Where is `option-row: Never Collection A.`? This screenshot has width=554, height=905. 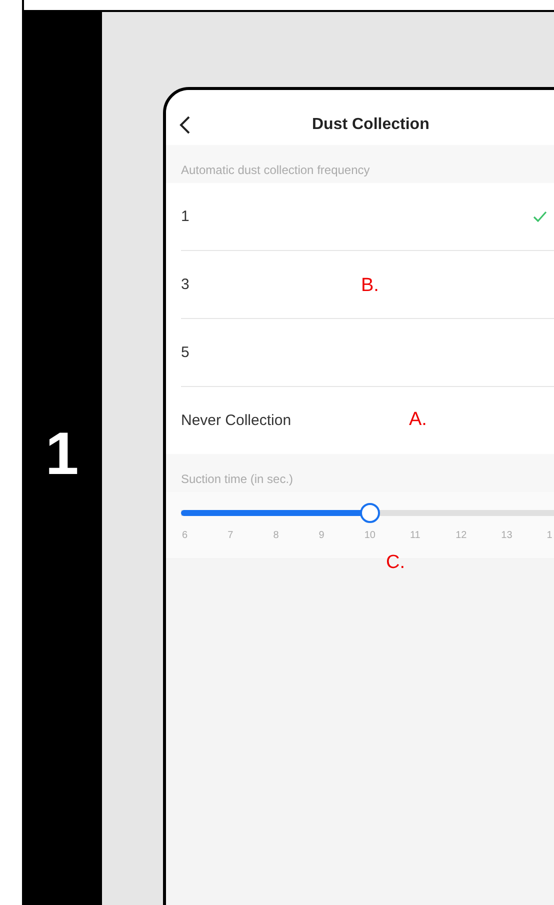 option-row: Never Collection A. is located at coordinates (367, 420).